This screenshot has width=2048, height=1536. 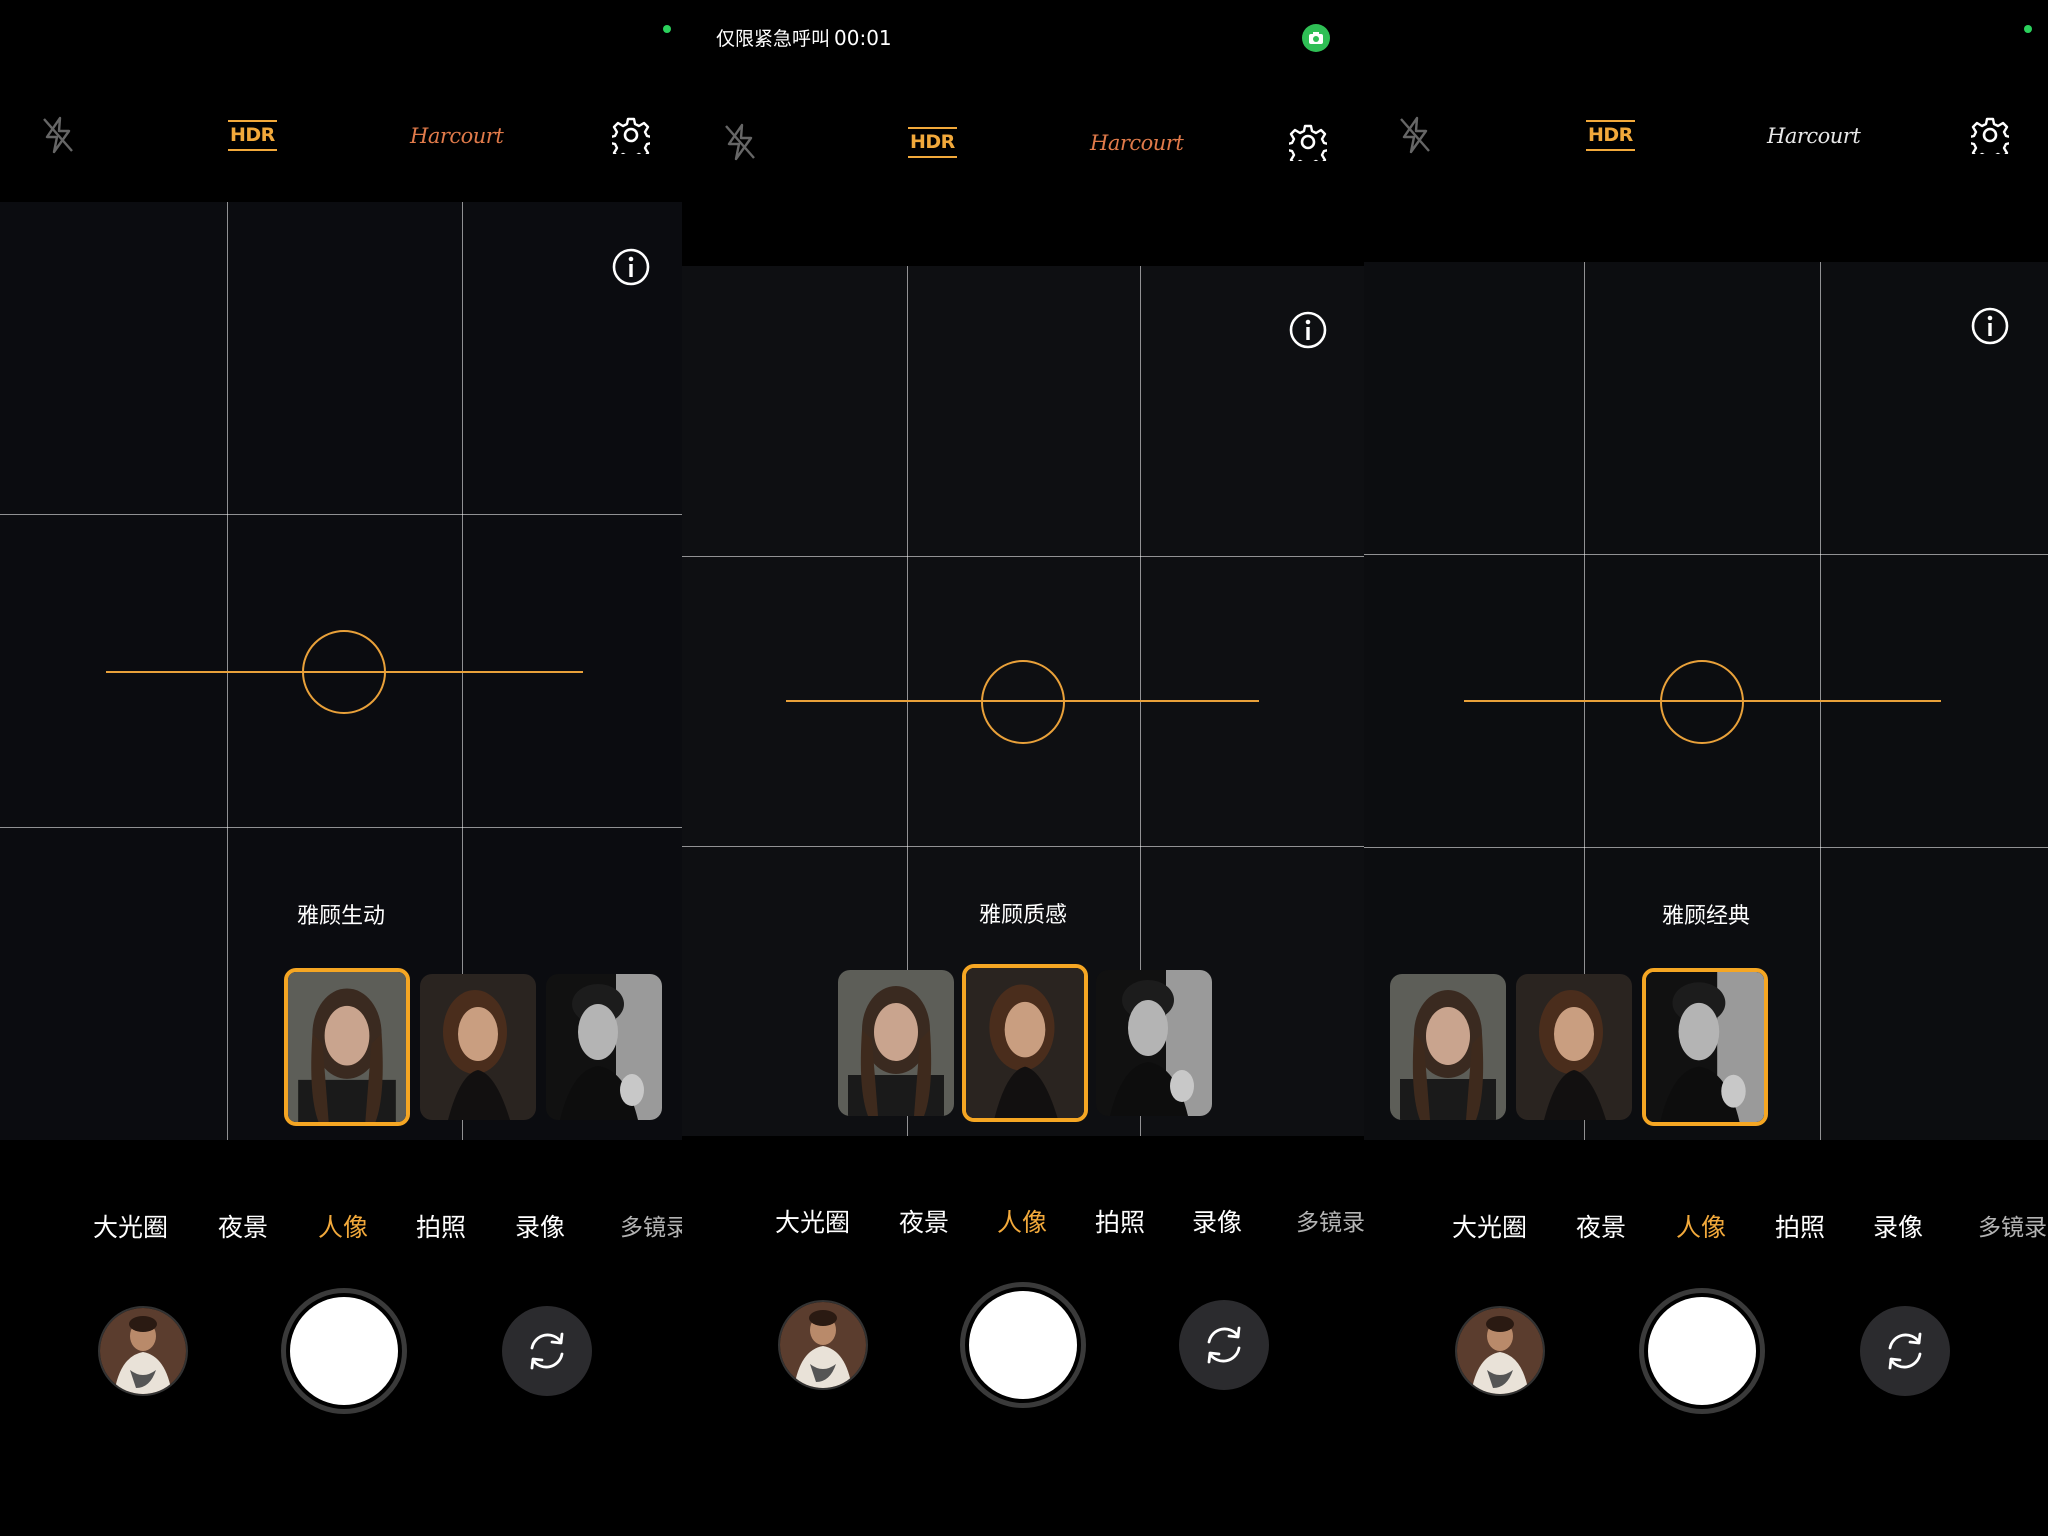 What do you see at coordinates (1316, 38) in the screenshot?
I see `camera-in-use-icon` at bounding box center [1316, 38].